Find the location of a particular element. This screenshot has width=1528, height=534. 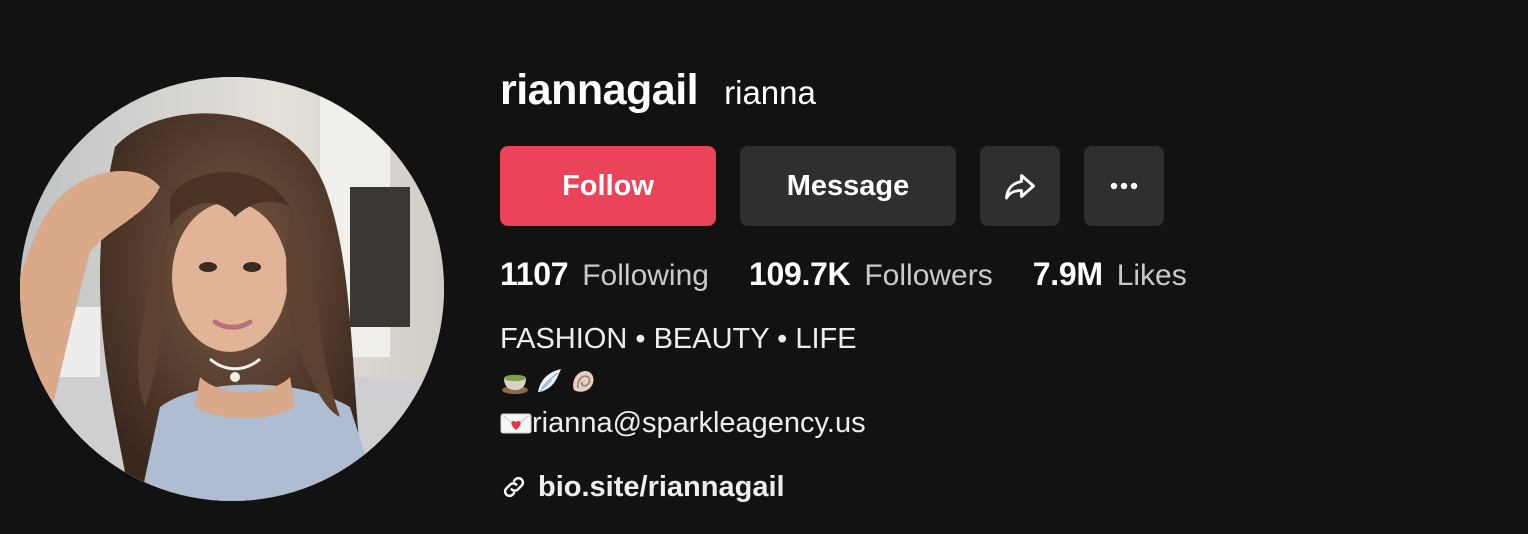

profile-names: riannagail rianna is located at coordinates (1000, 94).